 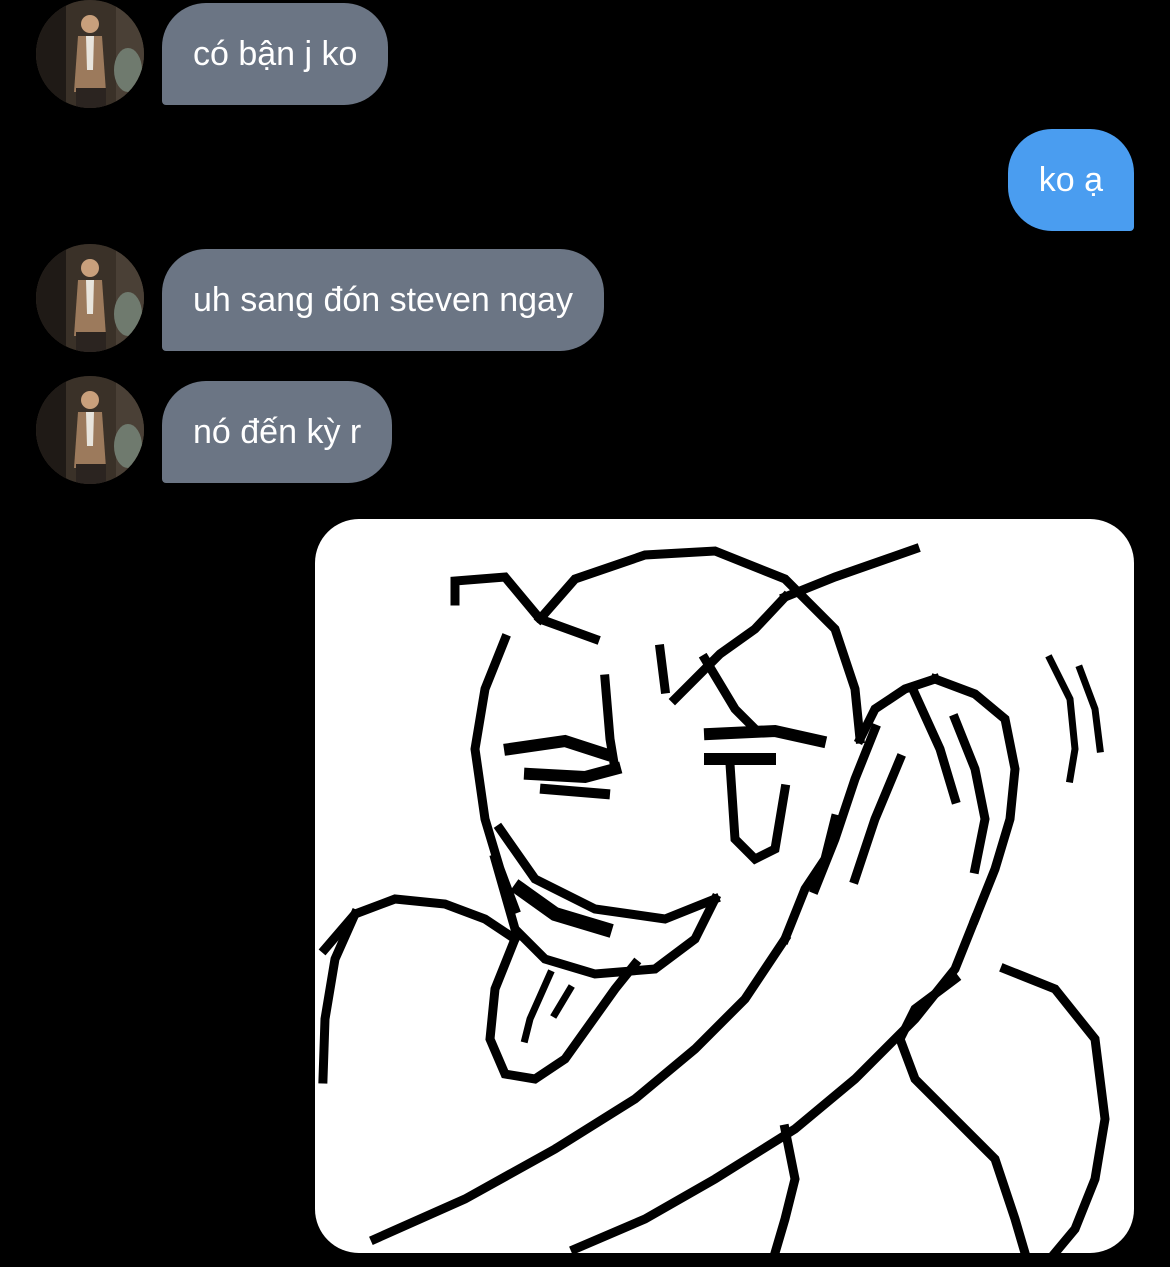 I want to click on incoming-message-bubble: nó đến kỳ r, so click(x=277, y=432).